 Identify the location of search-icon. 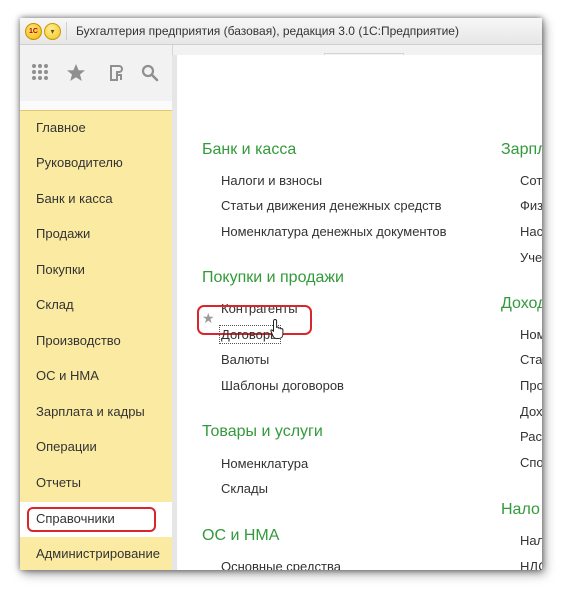
(150, 73).